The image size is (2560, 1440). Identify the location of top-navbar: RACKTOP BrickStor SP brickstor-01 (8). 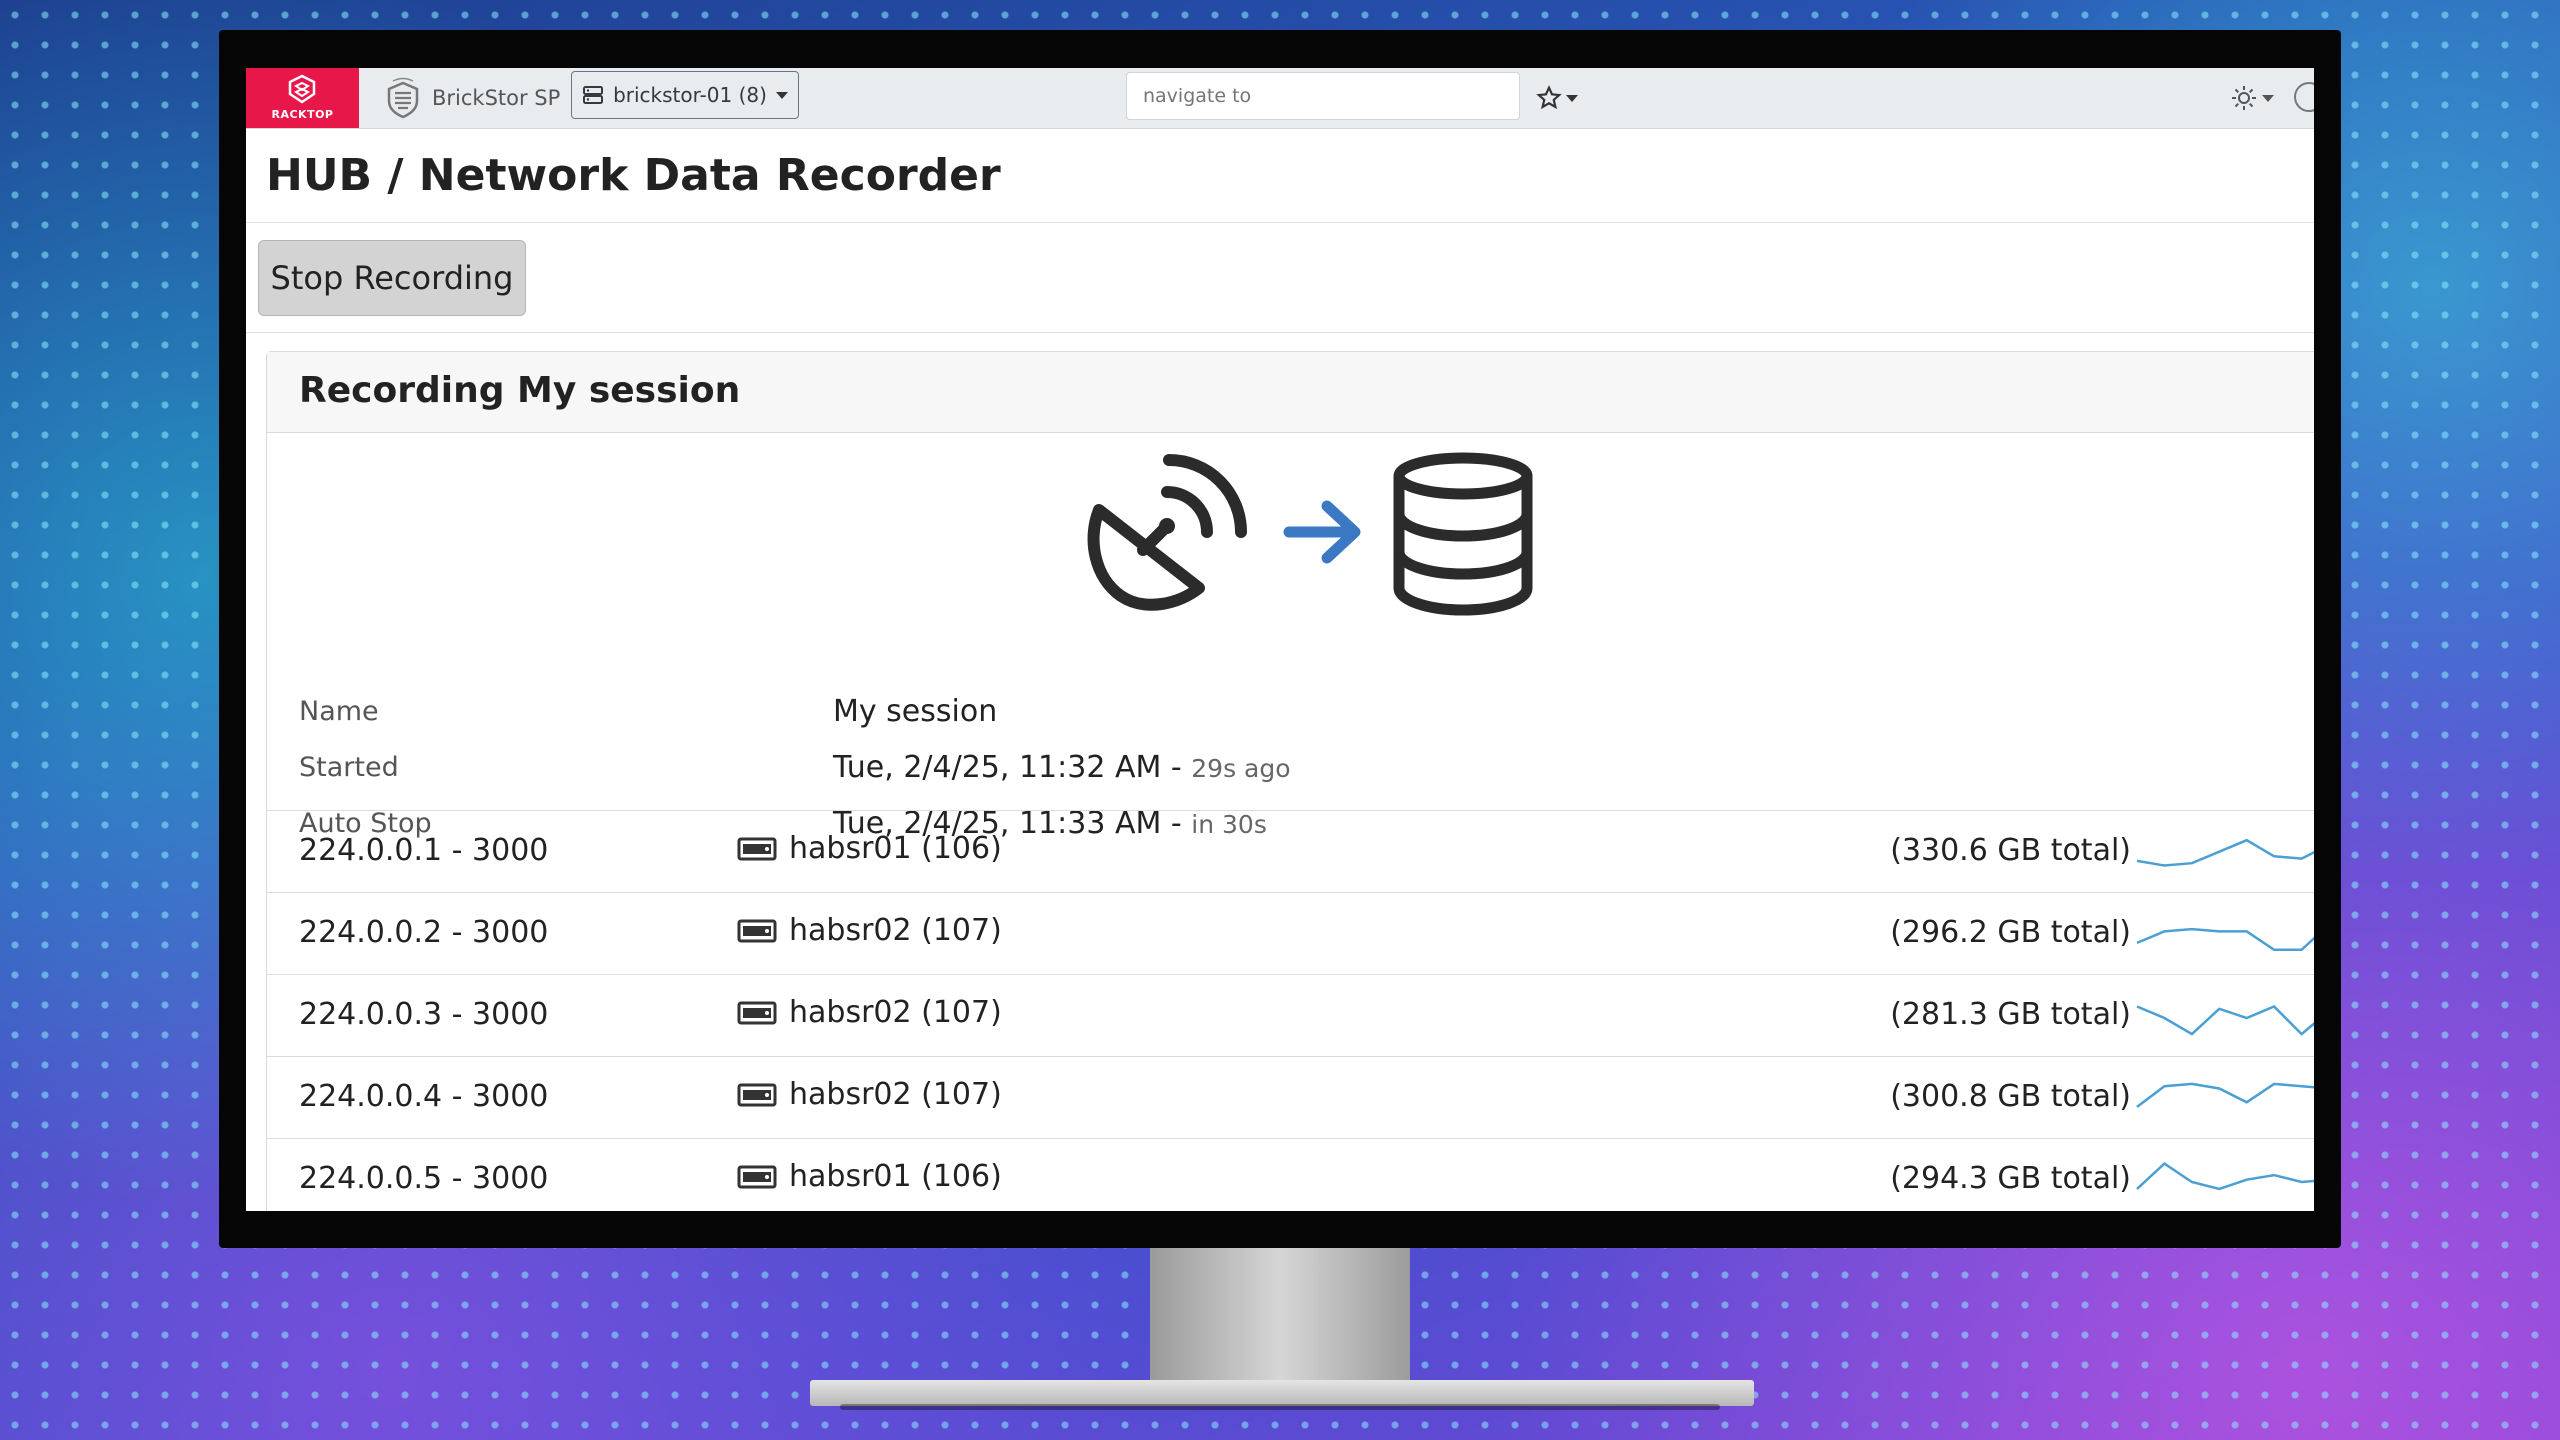
(1280, 98).